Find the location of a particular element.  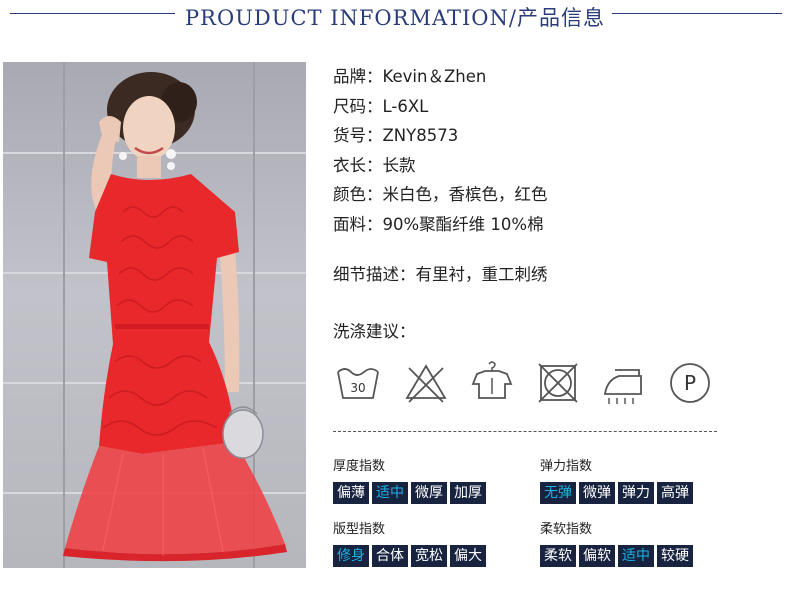

wash-30-icon: 30 is located at coordinates (358, 383).